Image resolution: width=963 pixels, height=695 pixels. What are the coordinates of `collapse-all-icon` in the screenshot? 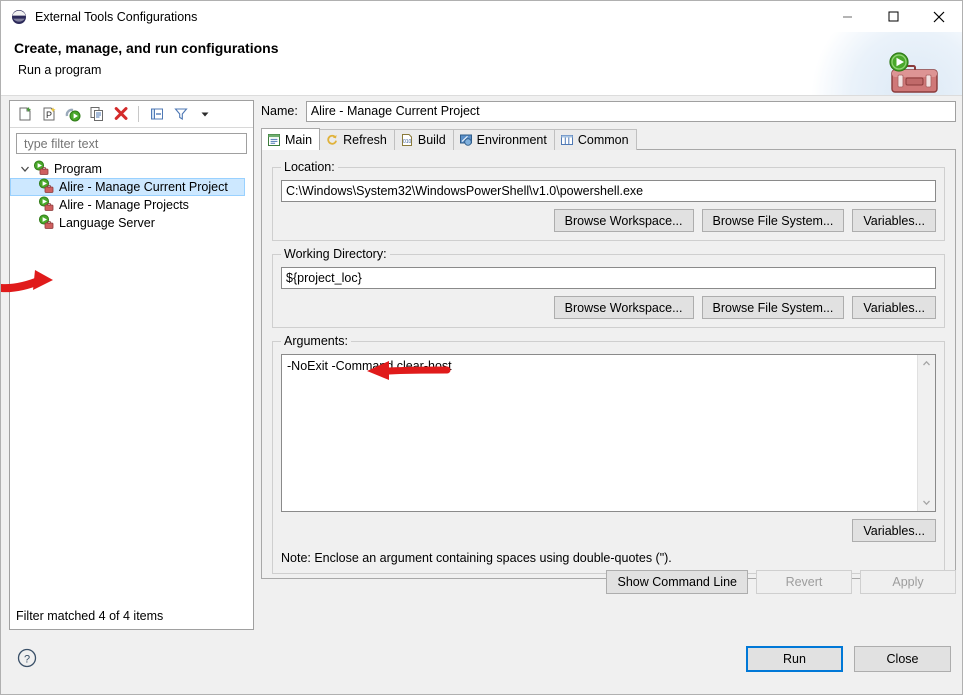 It's located at (156, 114).